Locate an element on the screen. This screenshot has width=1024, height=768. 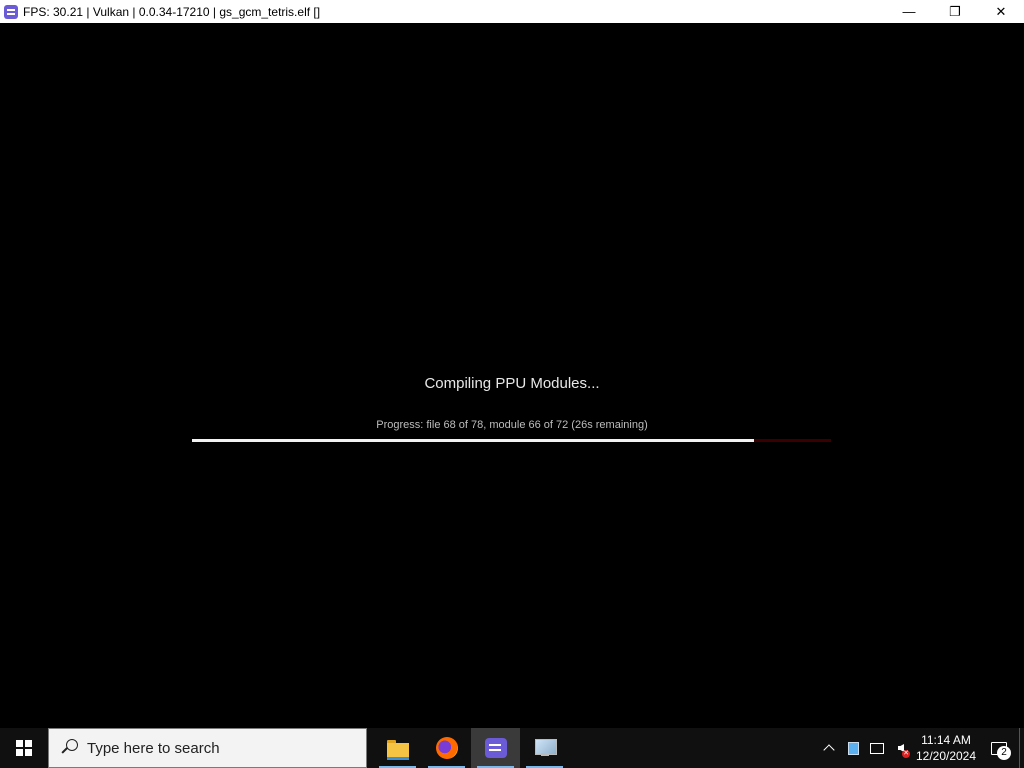
system-tray: ✕ 11:14 AM 12/20/2024 2 is located at coordinates (920, 748).